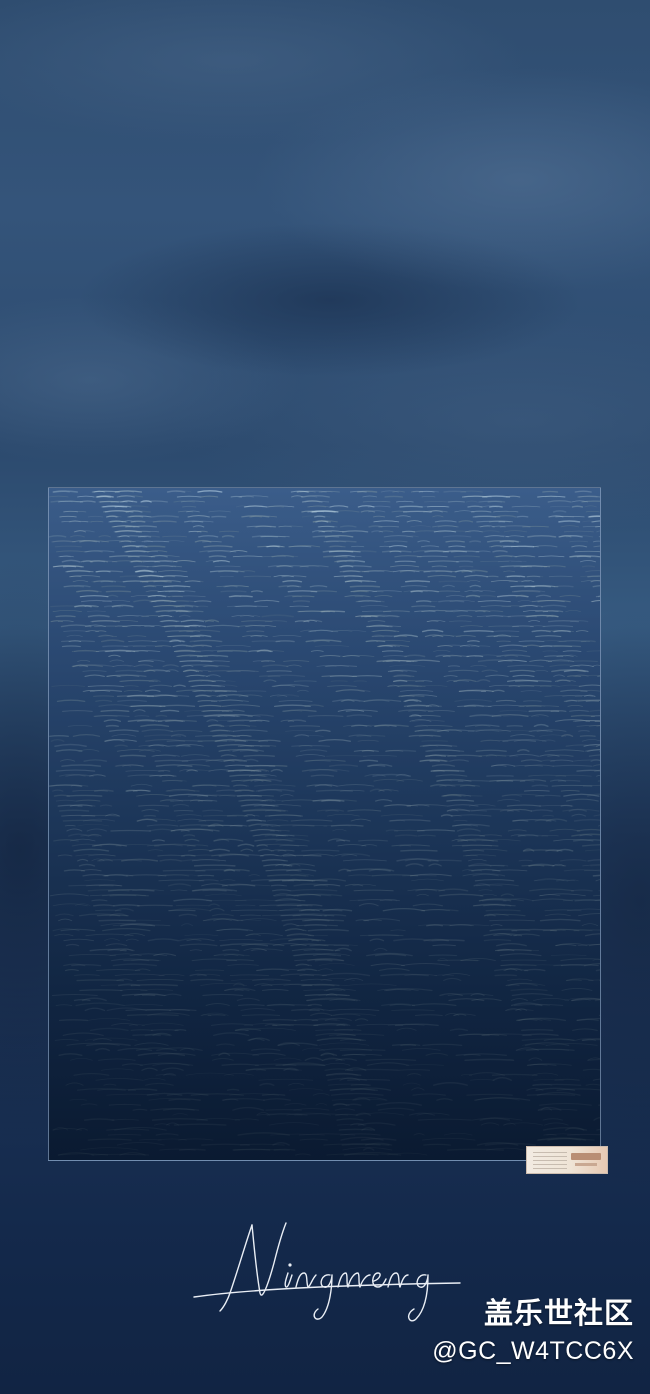 This screenshot has height=1394, width=650. I want to click on sticker-text-lines, so click(550, 1161).